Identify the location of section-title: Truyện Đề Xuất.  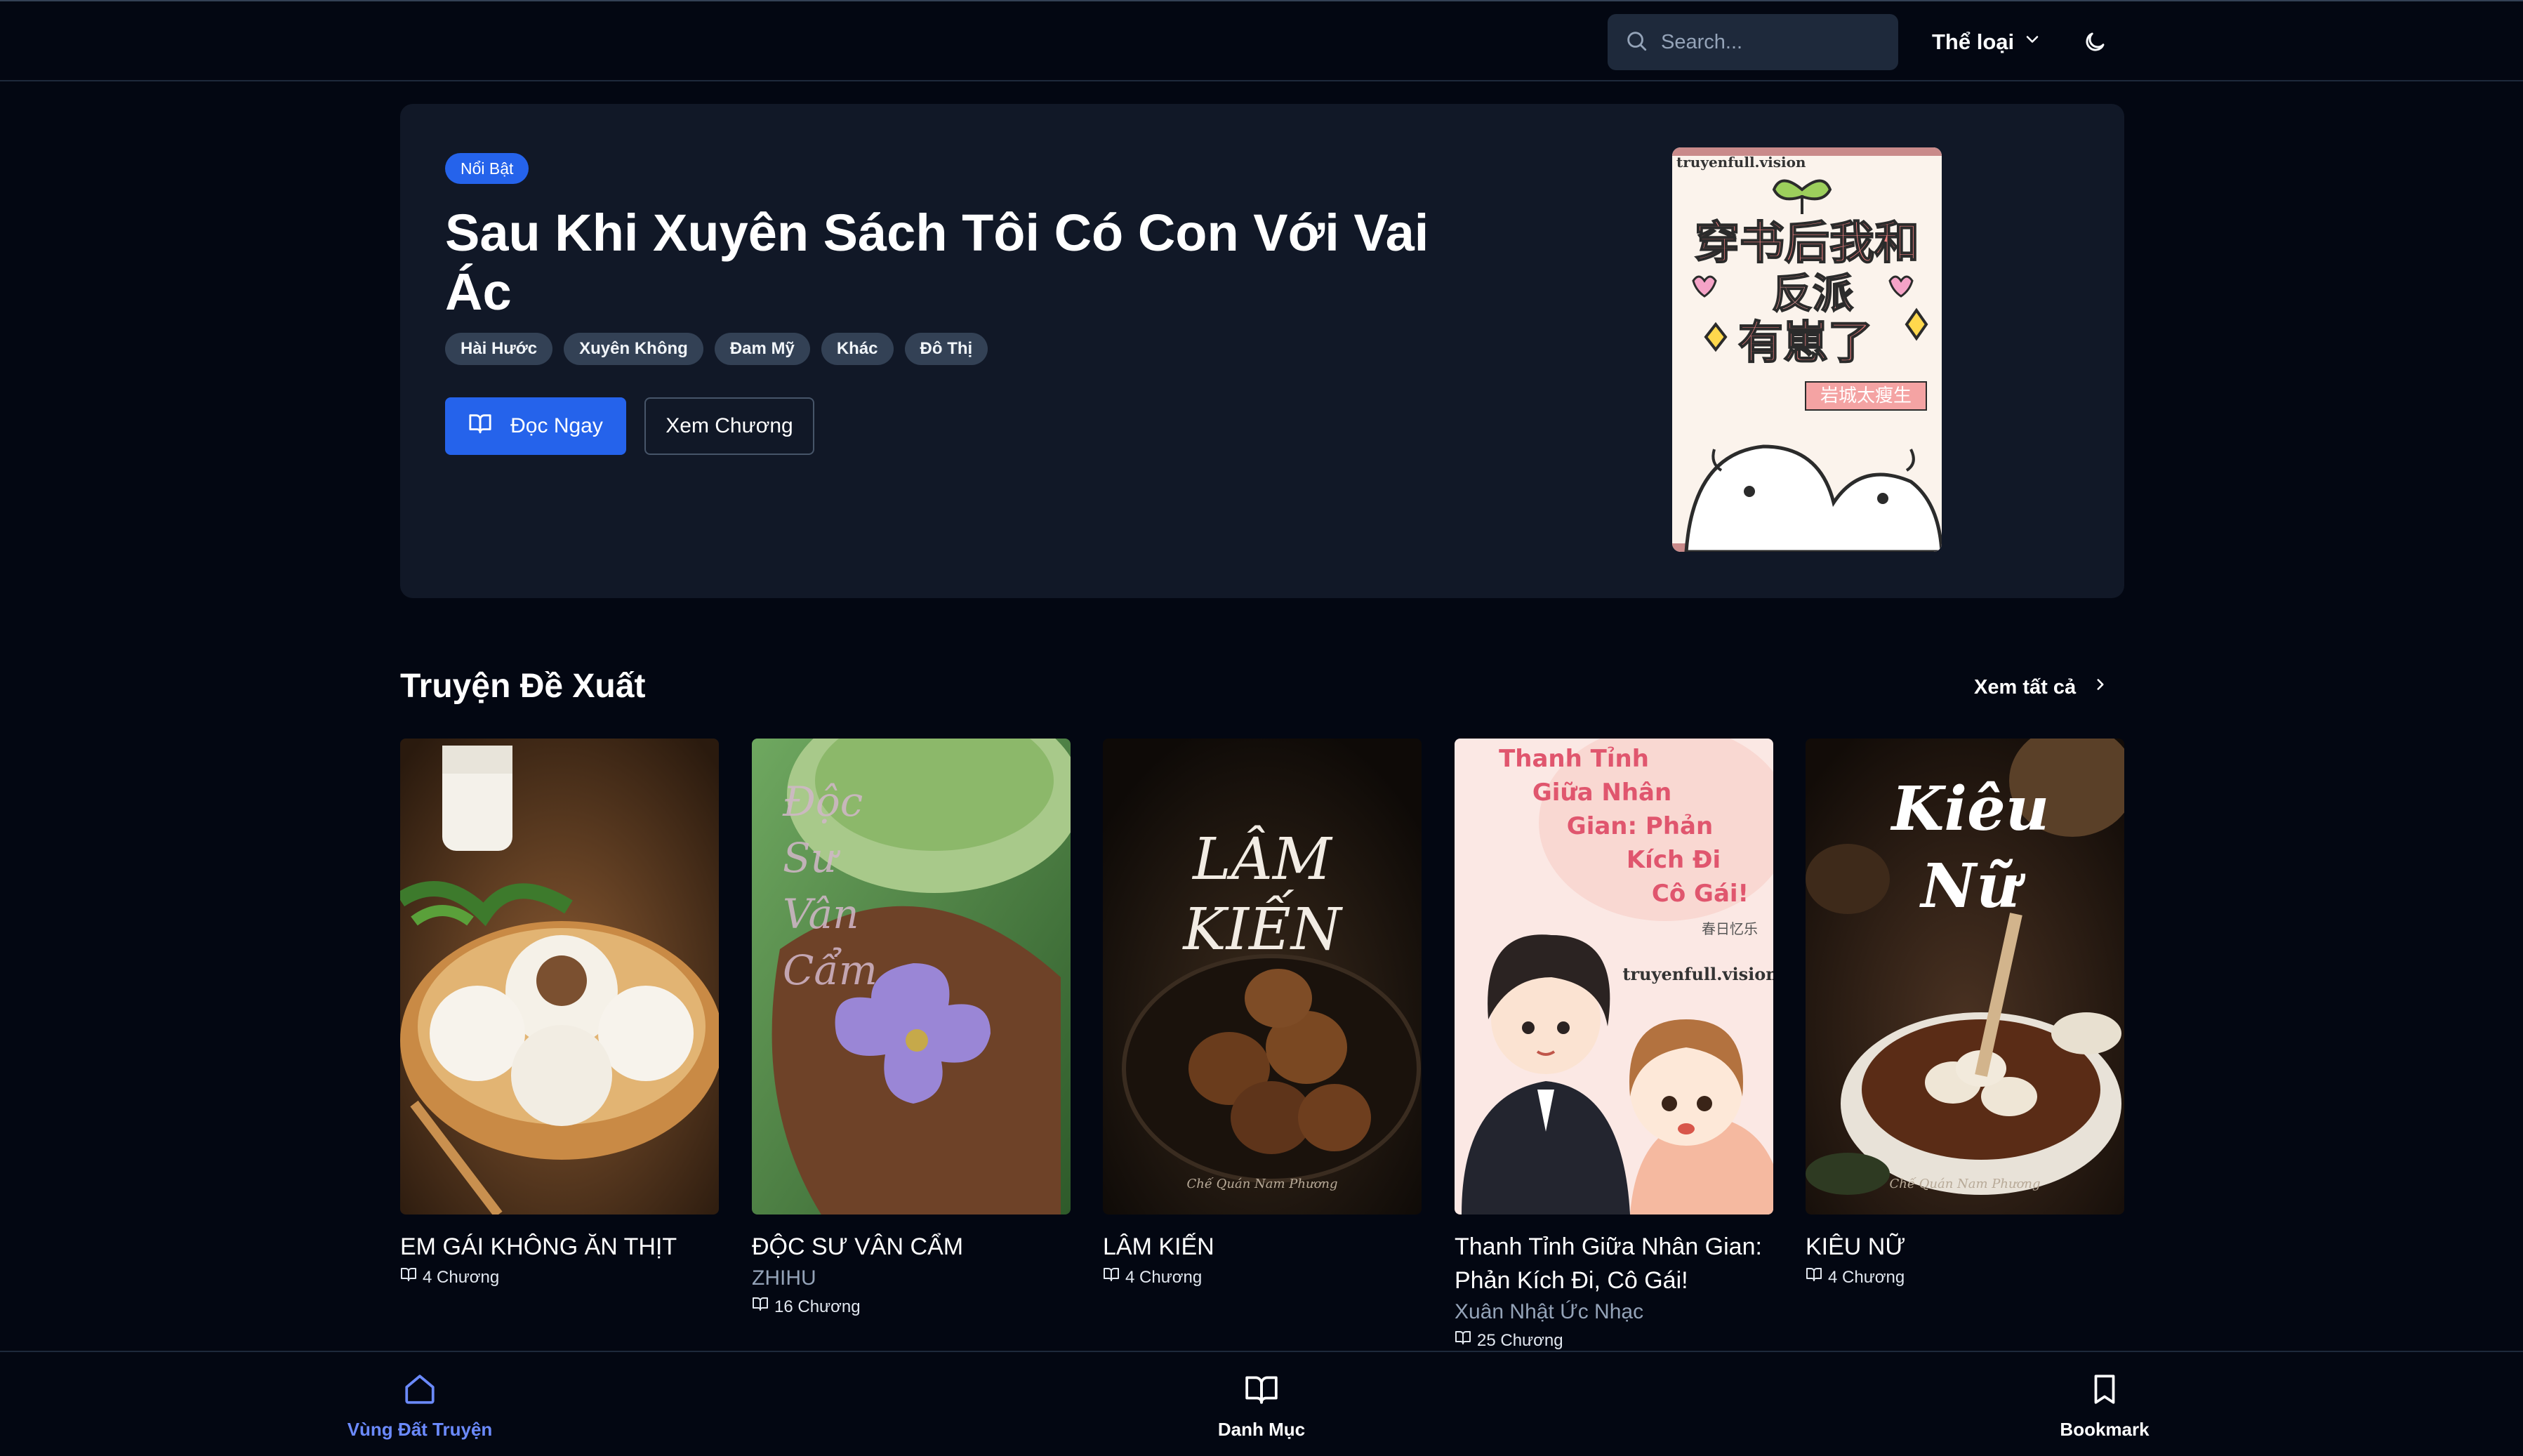
(523, 686).